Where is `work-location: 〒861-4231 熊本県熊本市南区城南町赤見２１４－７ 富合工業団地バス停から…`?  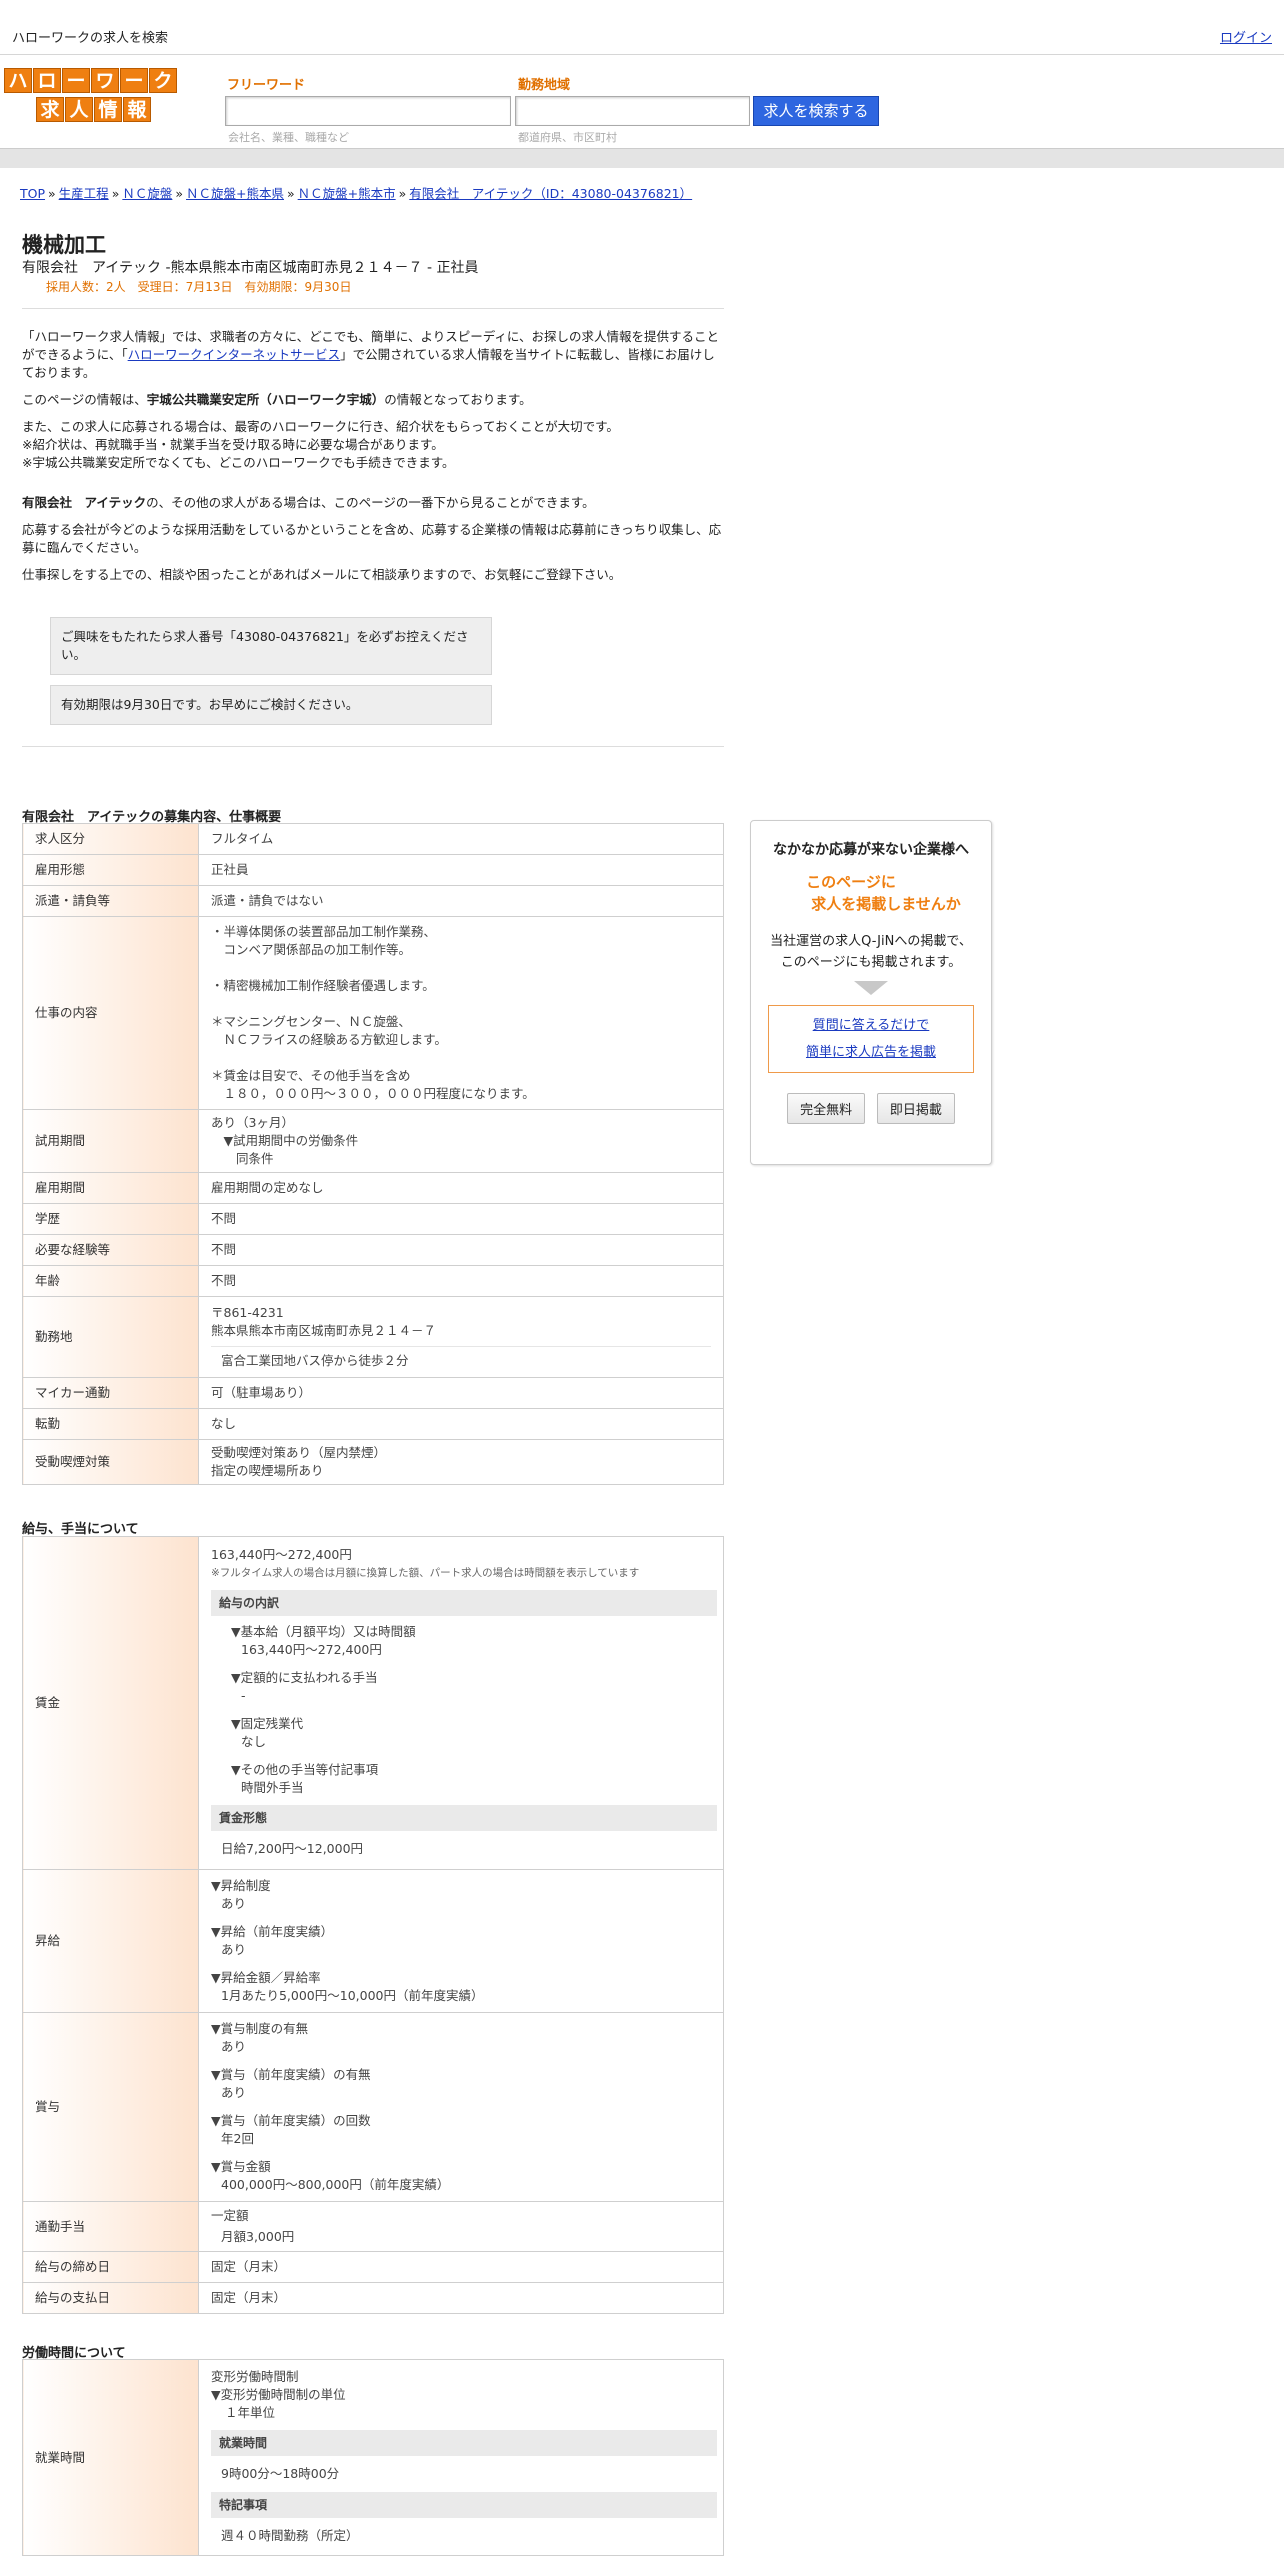
work-location: 〒861-4231 熊本県熊本市南区城南町赤見２１４－７ 富合工業団地バス停から… is located at coordinates (461, 1337).